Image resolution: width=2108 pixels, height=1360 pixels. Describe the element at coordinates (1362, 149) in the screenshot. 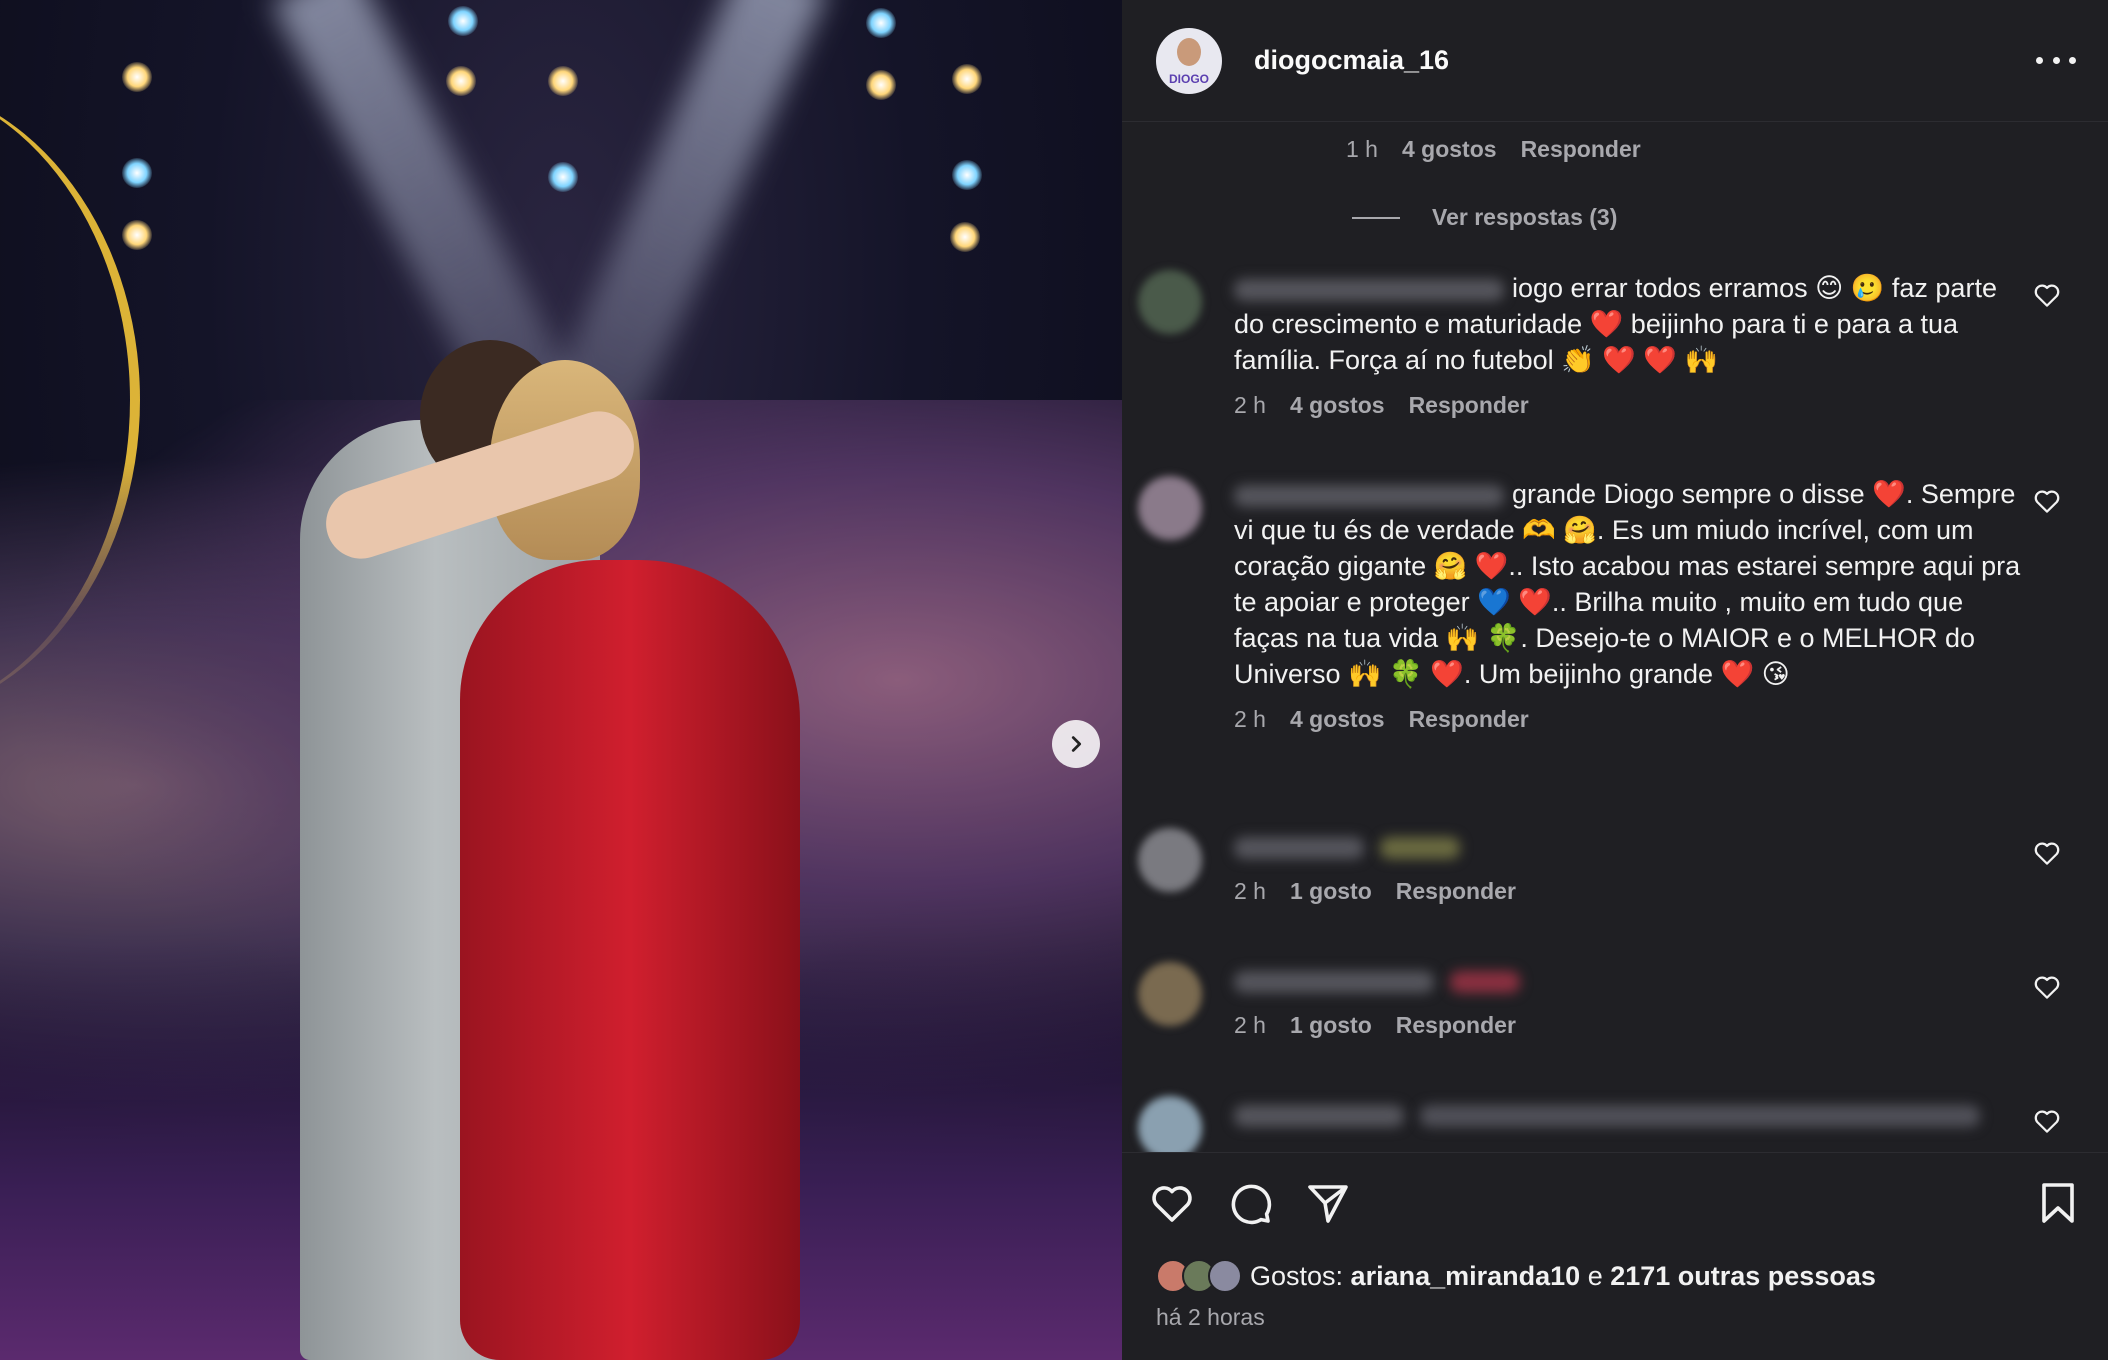

I see `comment-time: 1 h` at that location.